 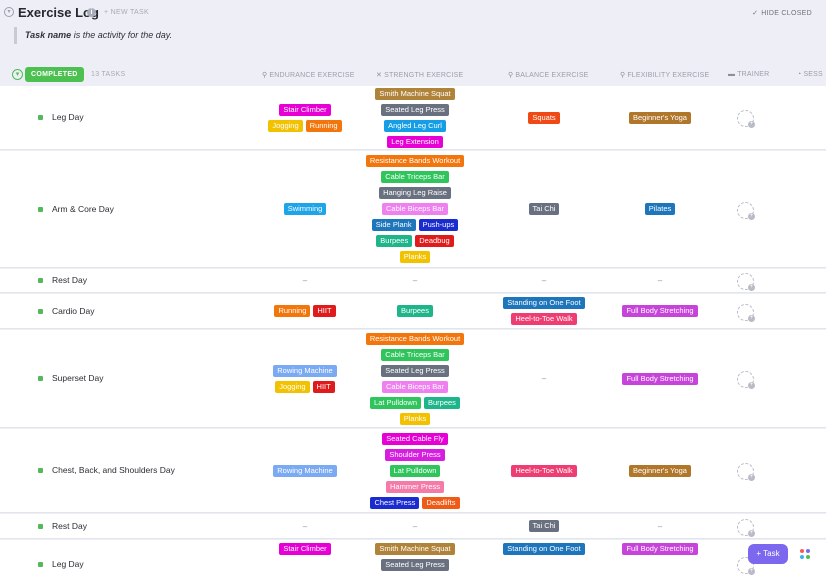 I want to click on flexibility-cell: –, so click(x=660, y=526).